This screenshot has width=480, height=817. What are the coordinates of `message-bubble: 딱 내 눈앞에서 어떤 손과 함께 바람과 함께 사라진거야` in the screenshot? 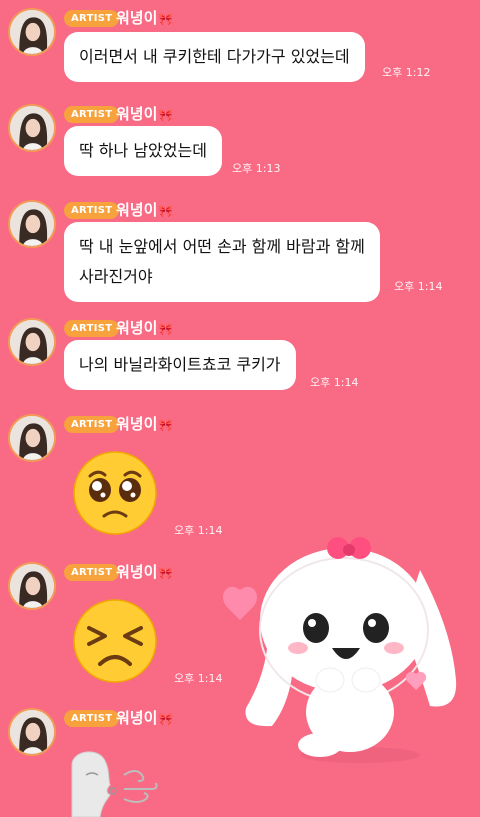 It's located at (222, 262).